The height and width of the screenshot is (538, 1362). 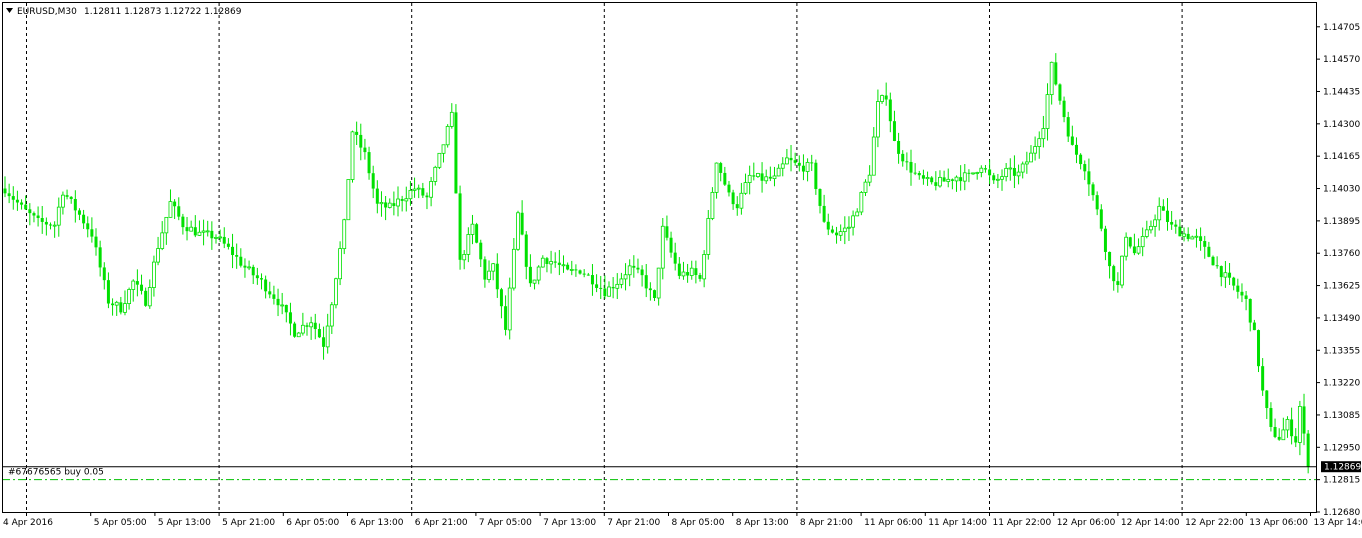 I want to click on triangle-down-icon, so click(x=9, y=10).